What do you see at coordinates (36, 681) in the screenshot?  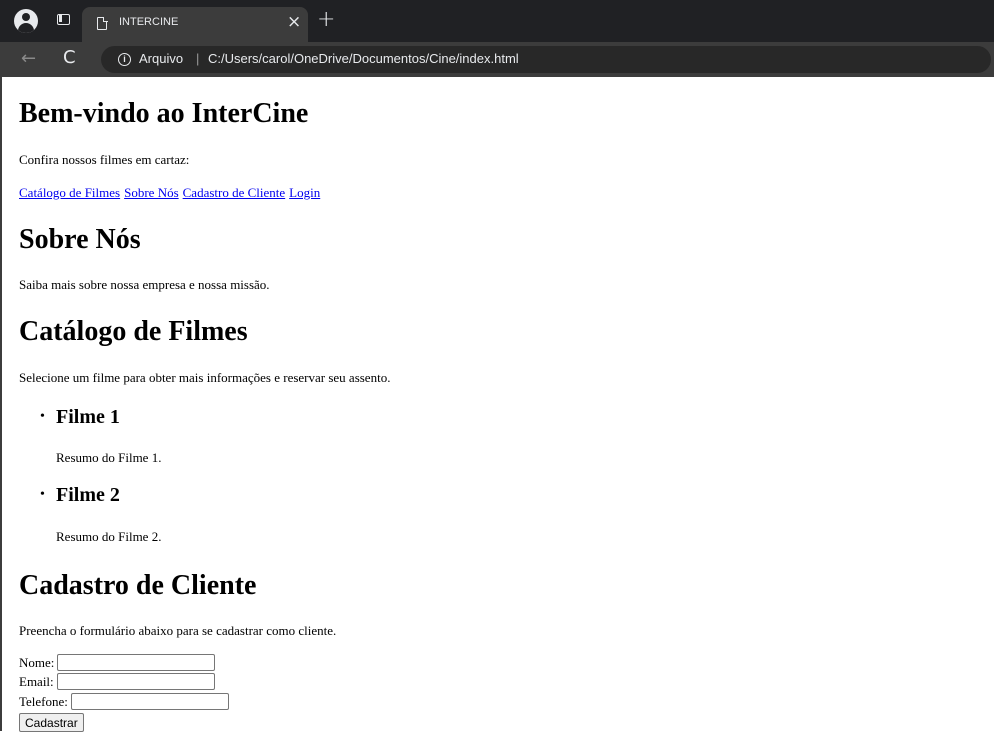 I see `email-label: Email:` at bounding box center [36, 681].